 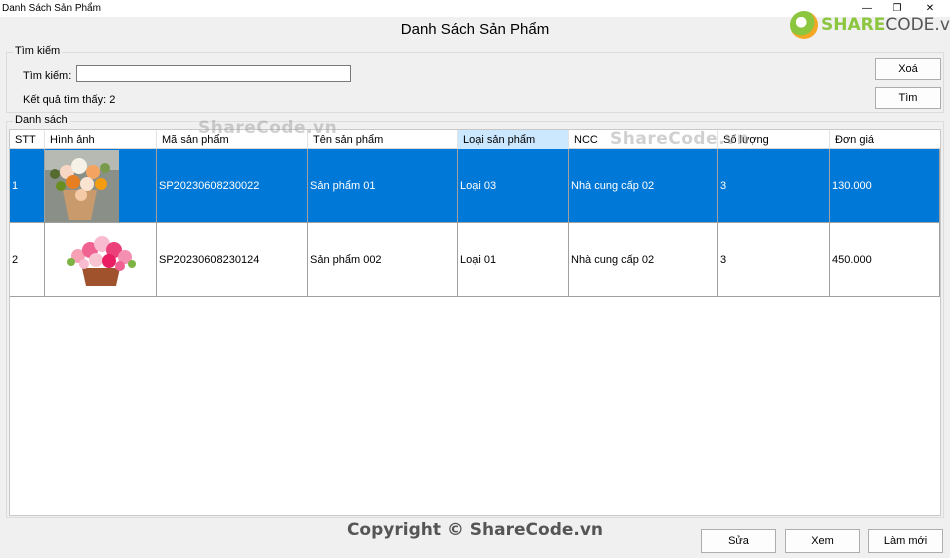 What do you see at coordinates (885, 186) in the screenshot?
I see `cell-price: 130.000` at bounding box center [885, 186].